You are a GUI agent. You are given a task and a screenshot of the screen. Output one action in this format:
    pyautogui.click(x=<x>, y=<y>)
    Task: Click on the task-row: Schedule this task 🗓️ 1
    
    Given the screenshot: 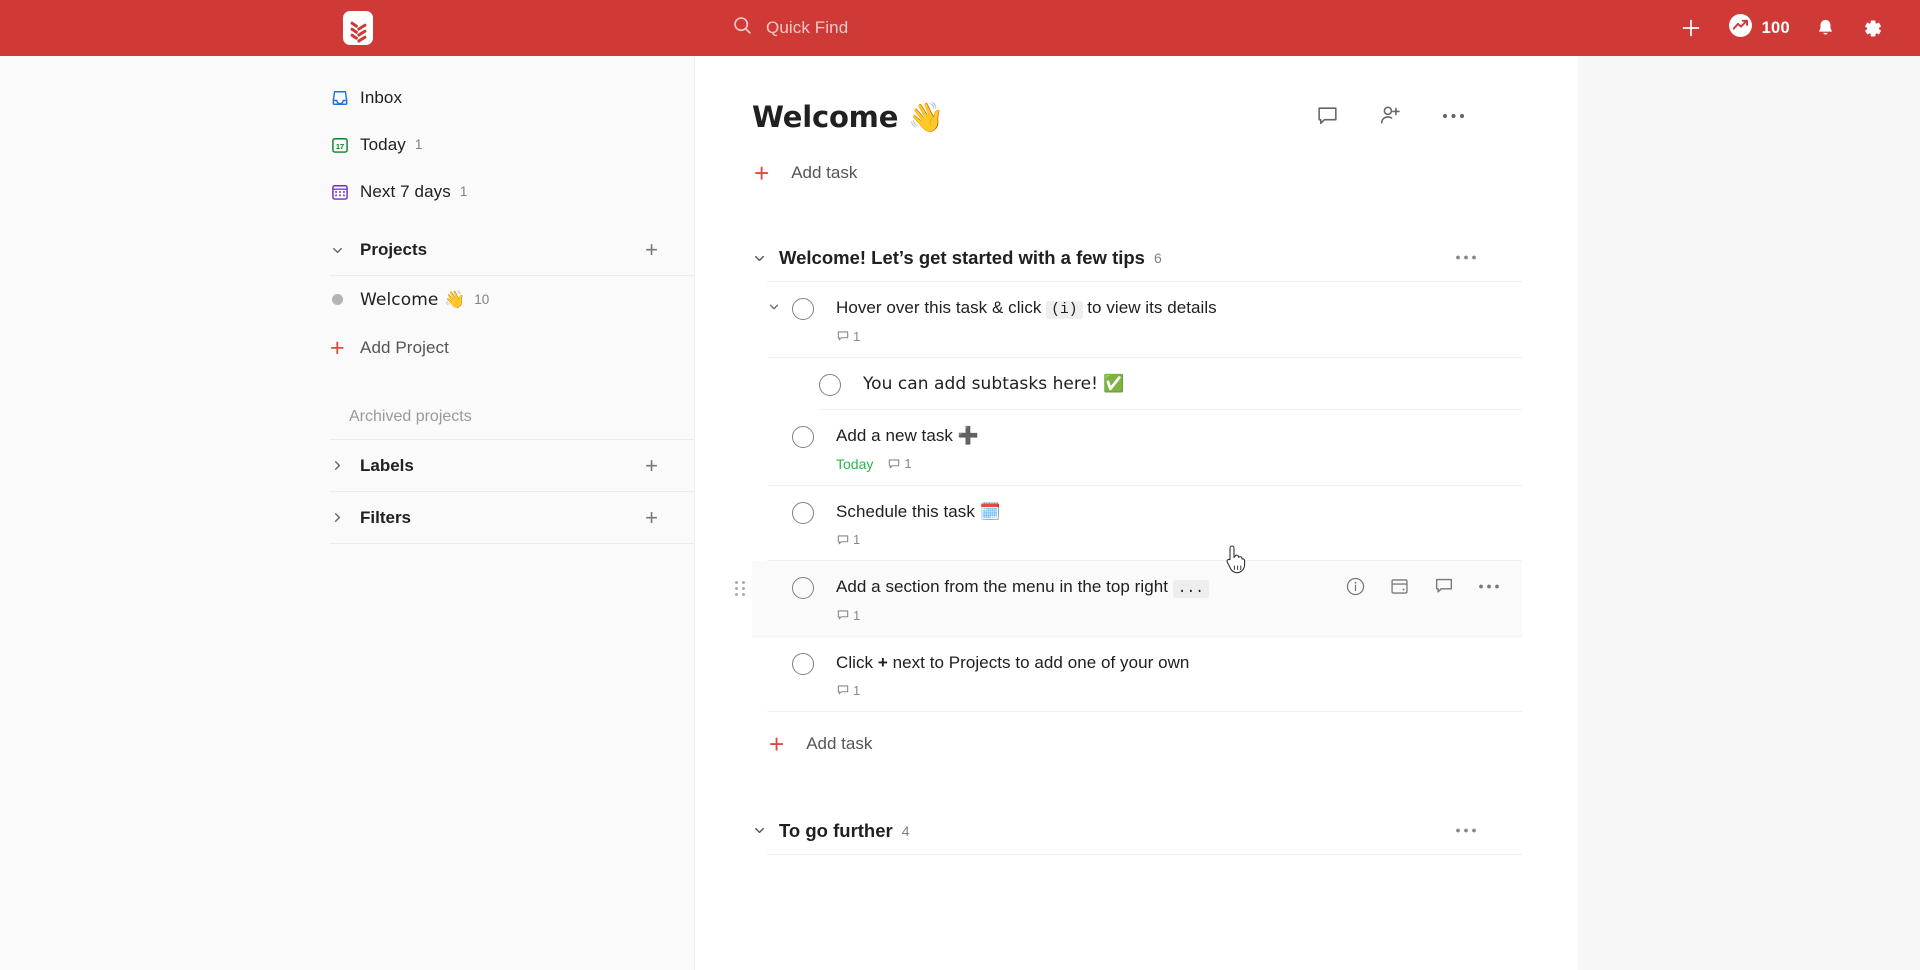 What is the action you would take?
    pyautogui.click(x=1144, y=524)
    